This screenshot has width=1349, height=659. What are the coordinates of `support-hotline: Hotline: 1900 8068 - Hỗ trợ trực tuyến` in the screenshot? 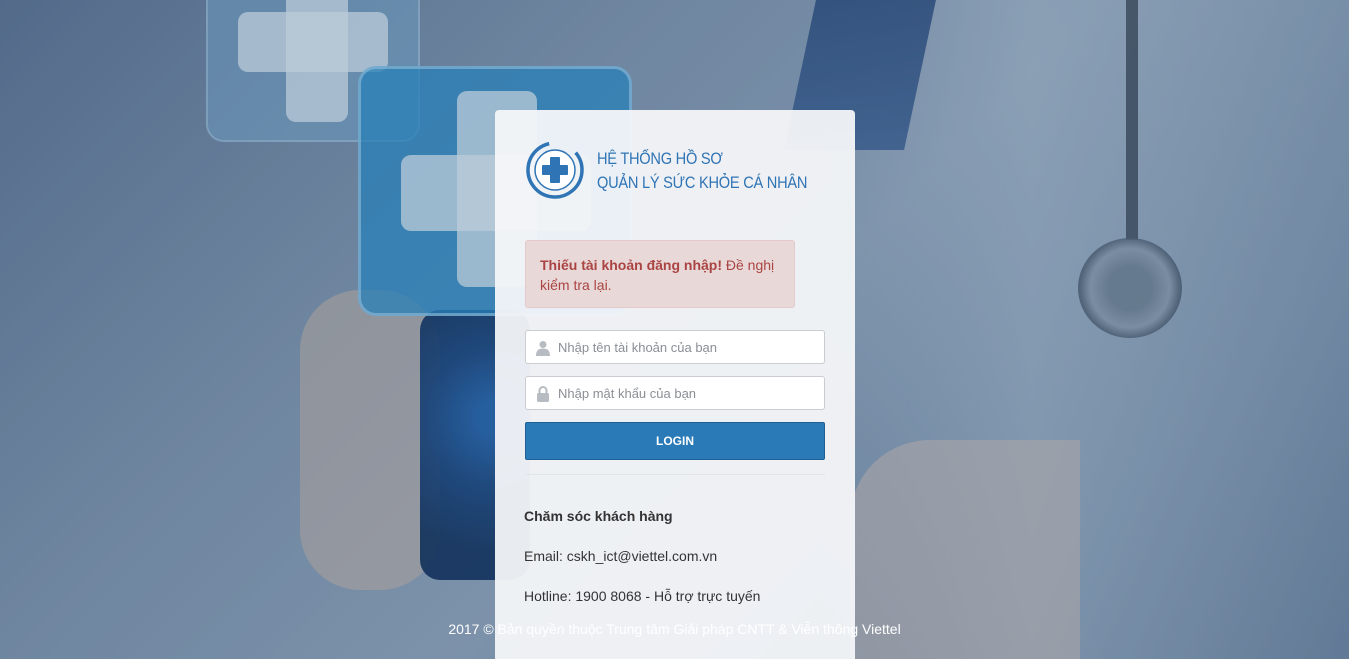 It's located at (642, 596).